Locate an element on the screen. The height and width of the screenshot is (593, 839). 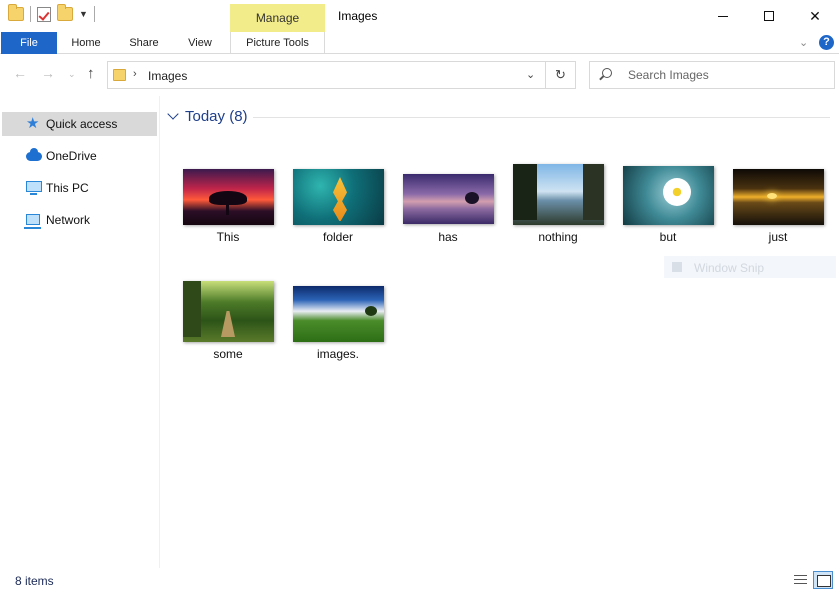
snip-icon is located at coordinates (677, 267).